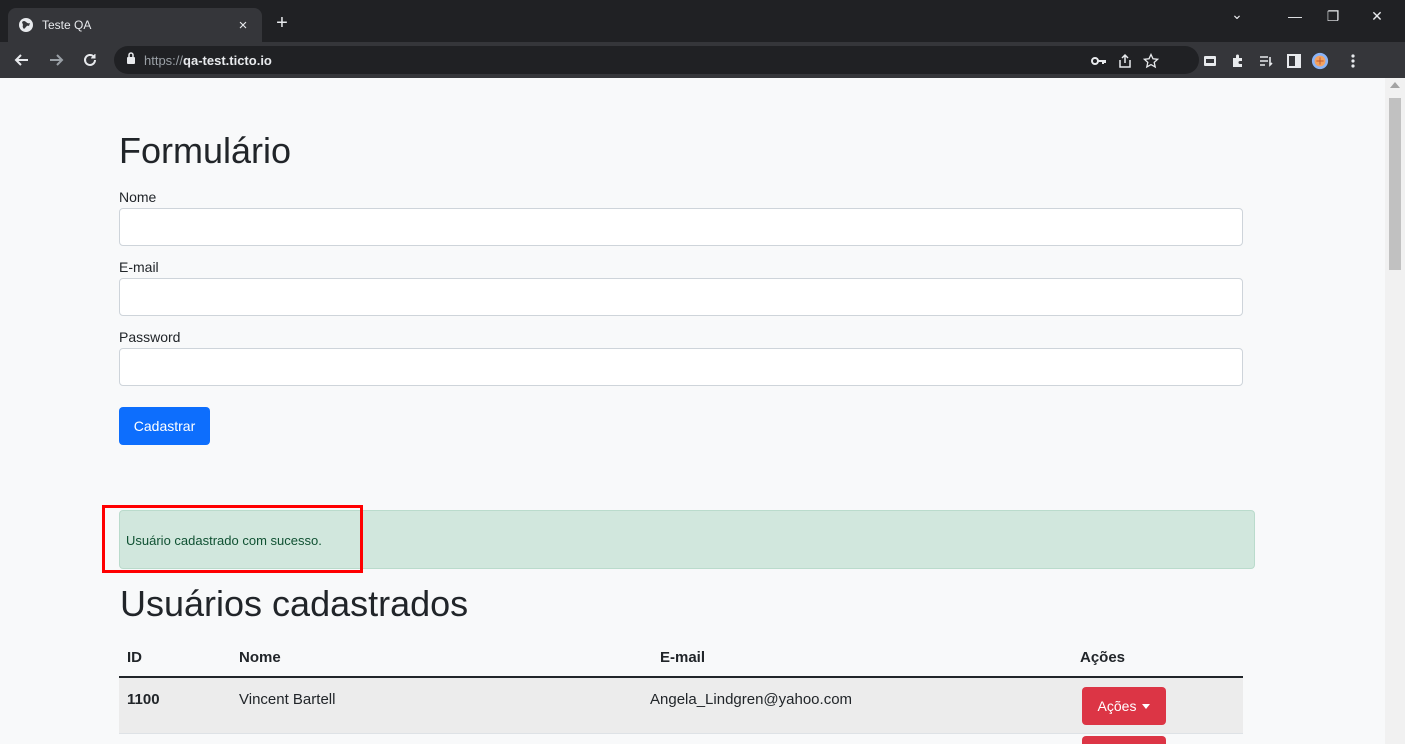  I want to click on password-input, so click(681, 367).